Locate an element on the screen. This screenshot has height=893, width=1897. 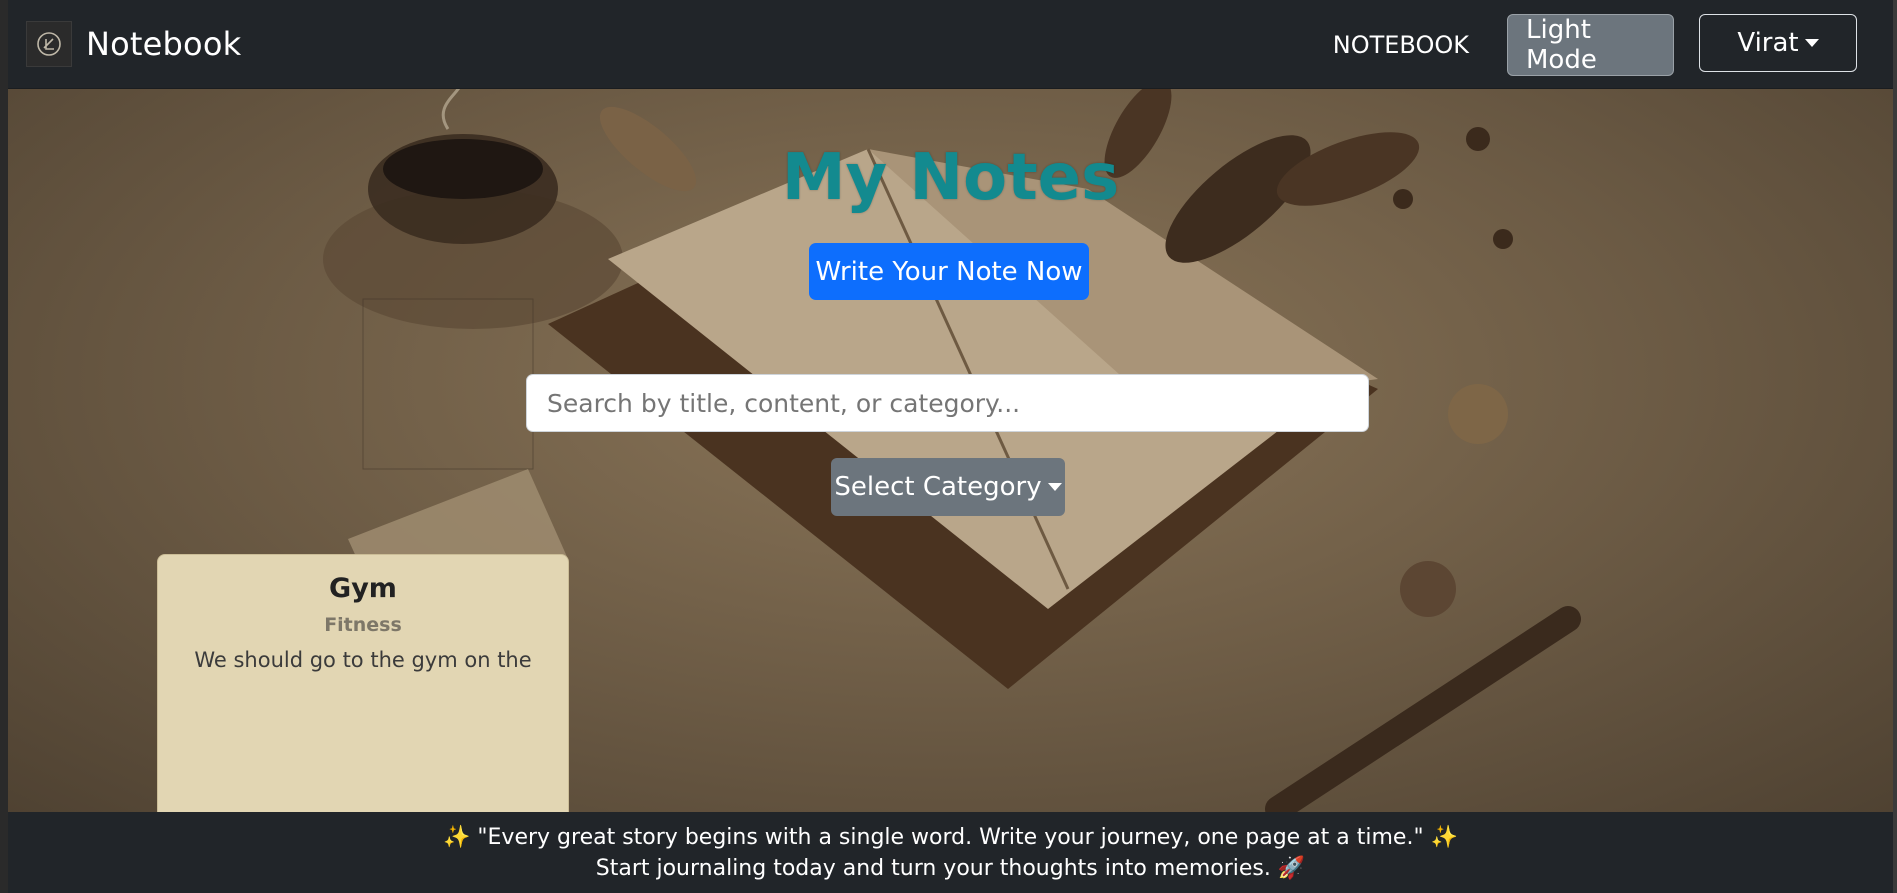
note-title: Gym is located at coordinates (363, 588).